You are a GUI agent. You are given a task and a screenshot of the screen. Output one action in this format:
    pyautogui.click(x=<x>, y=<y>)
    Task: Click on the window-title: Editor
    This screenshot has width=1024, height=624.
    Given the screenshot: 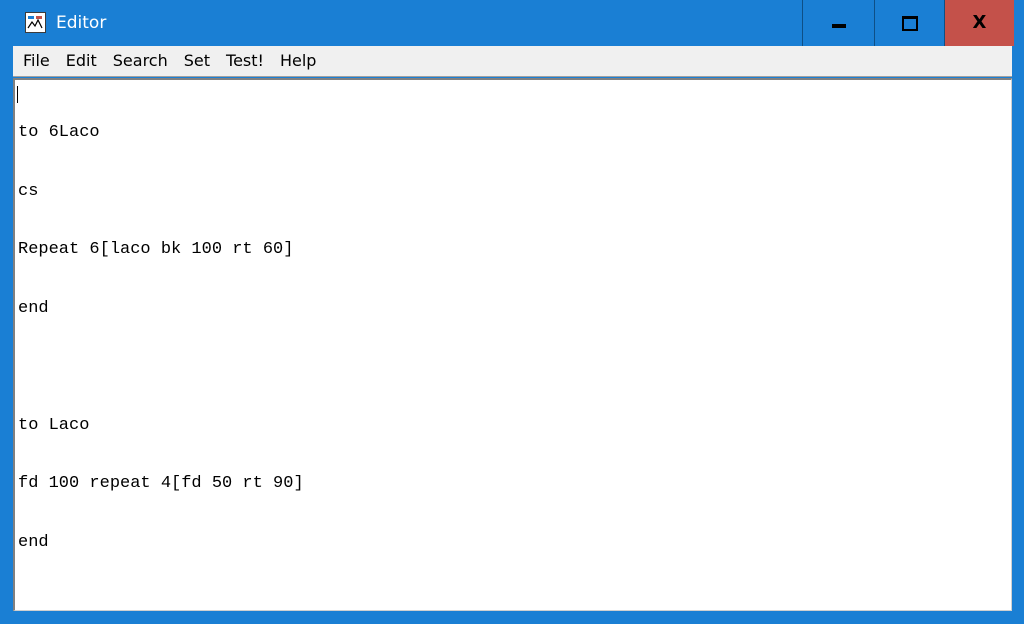 What is the action you would take?
    pyautogui.click(x=81, y=23)
    